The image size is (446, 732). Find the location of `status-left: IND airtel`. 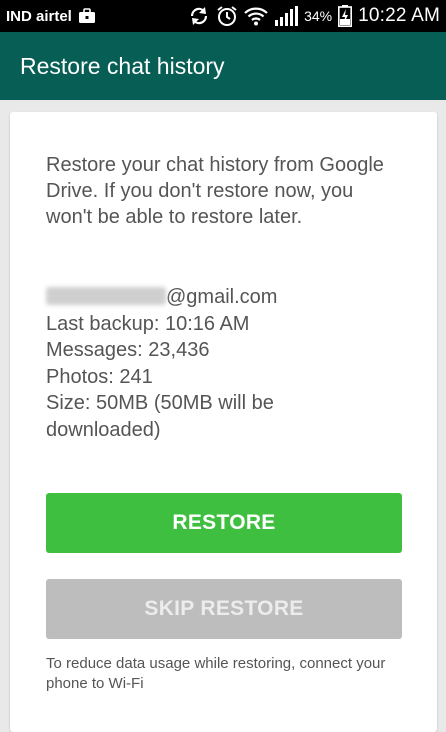

status-left: IND airtel is located at coordinates (51, 16).